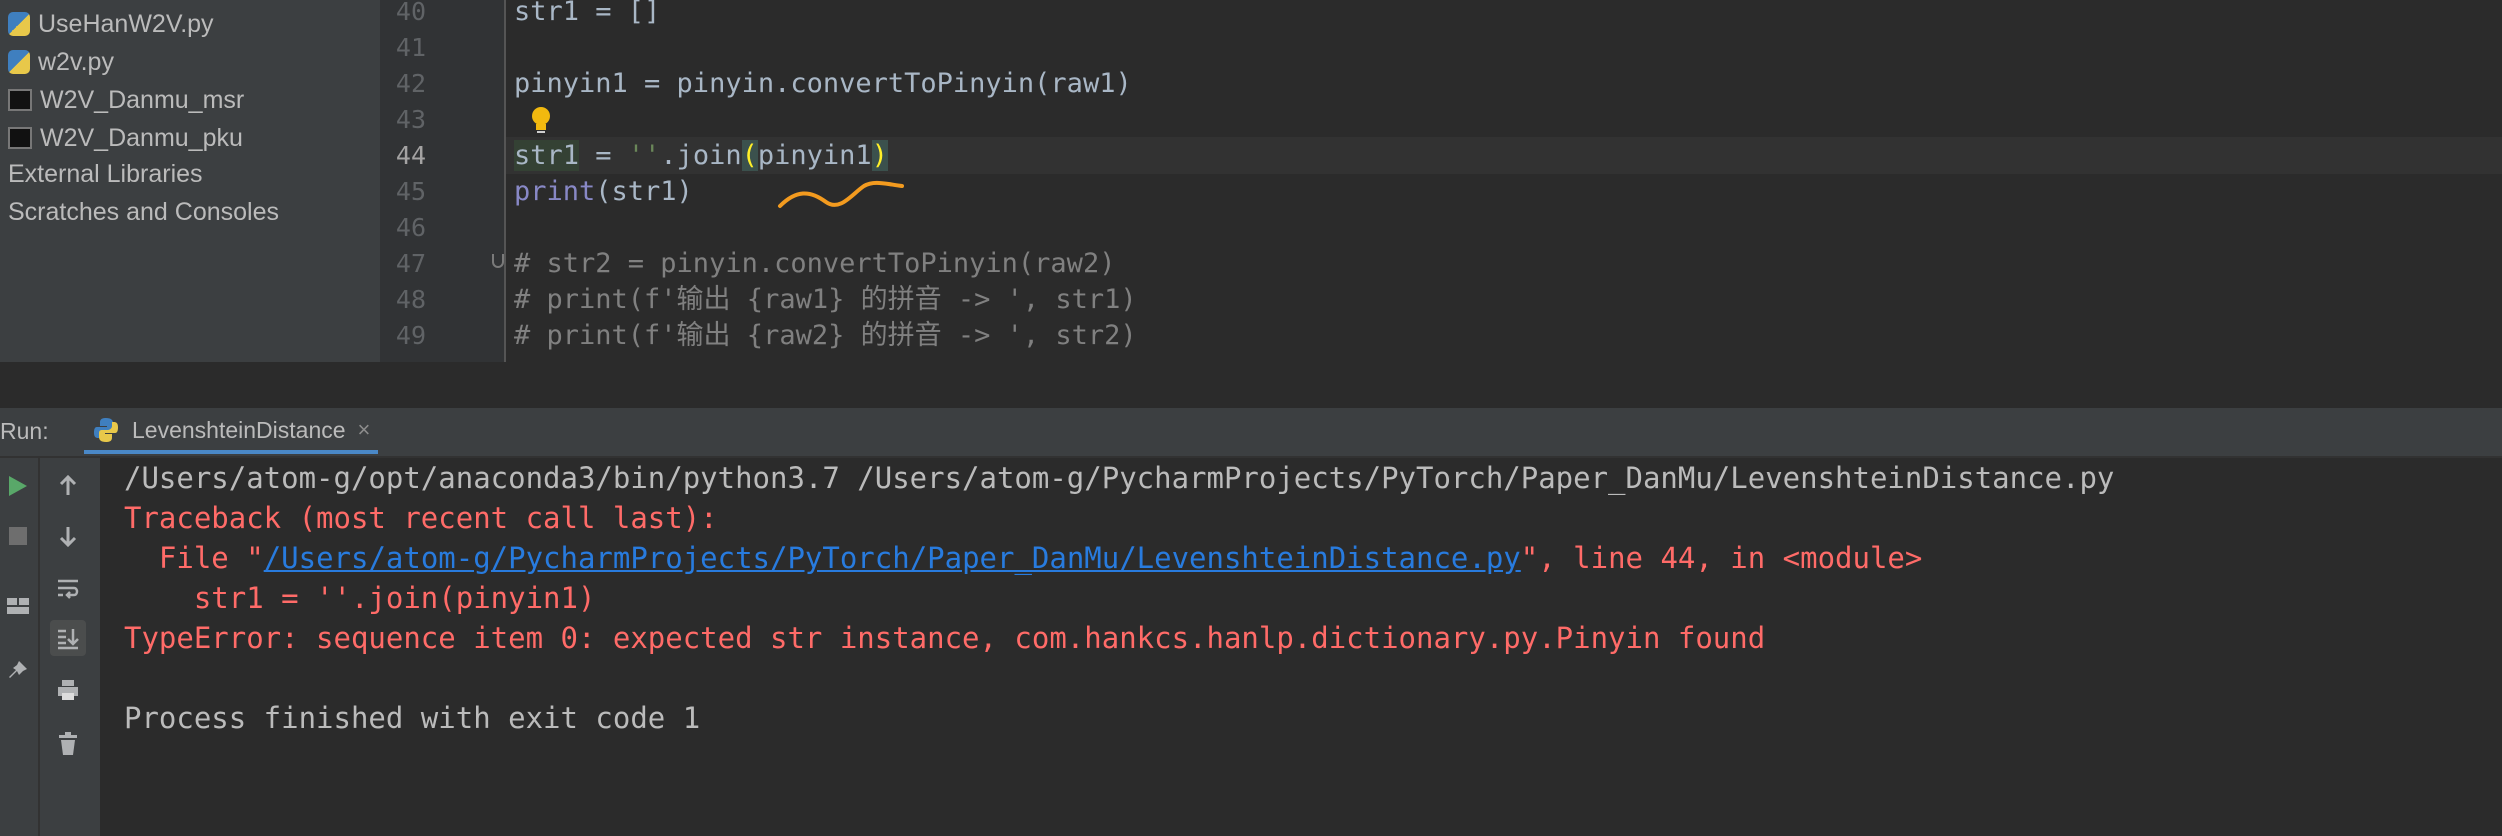 Image resolution: width=2502 pixels, height=836 pixels. Describe the element at coordinates (410, 13) in the screenshot. I see `line-number: 40` at that location.